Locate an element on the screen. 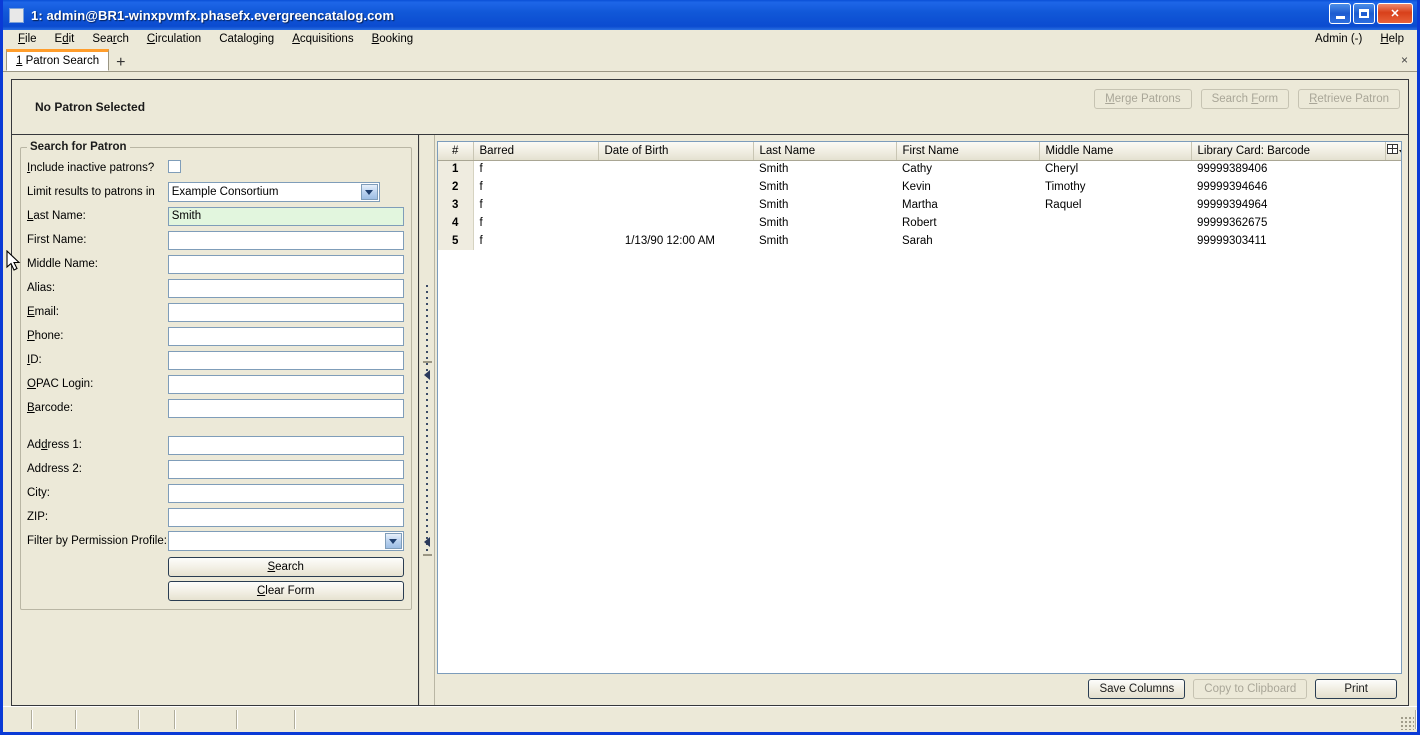 The height and width of the screenshot is (735, 1420). search-form-button: Search Form is located at coordinates (1245, 99).